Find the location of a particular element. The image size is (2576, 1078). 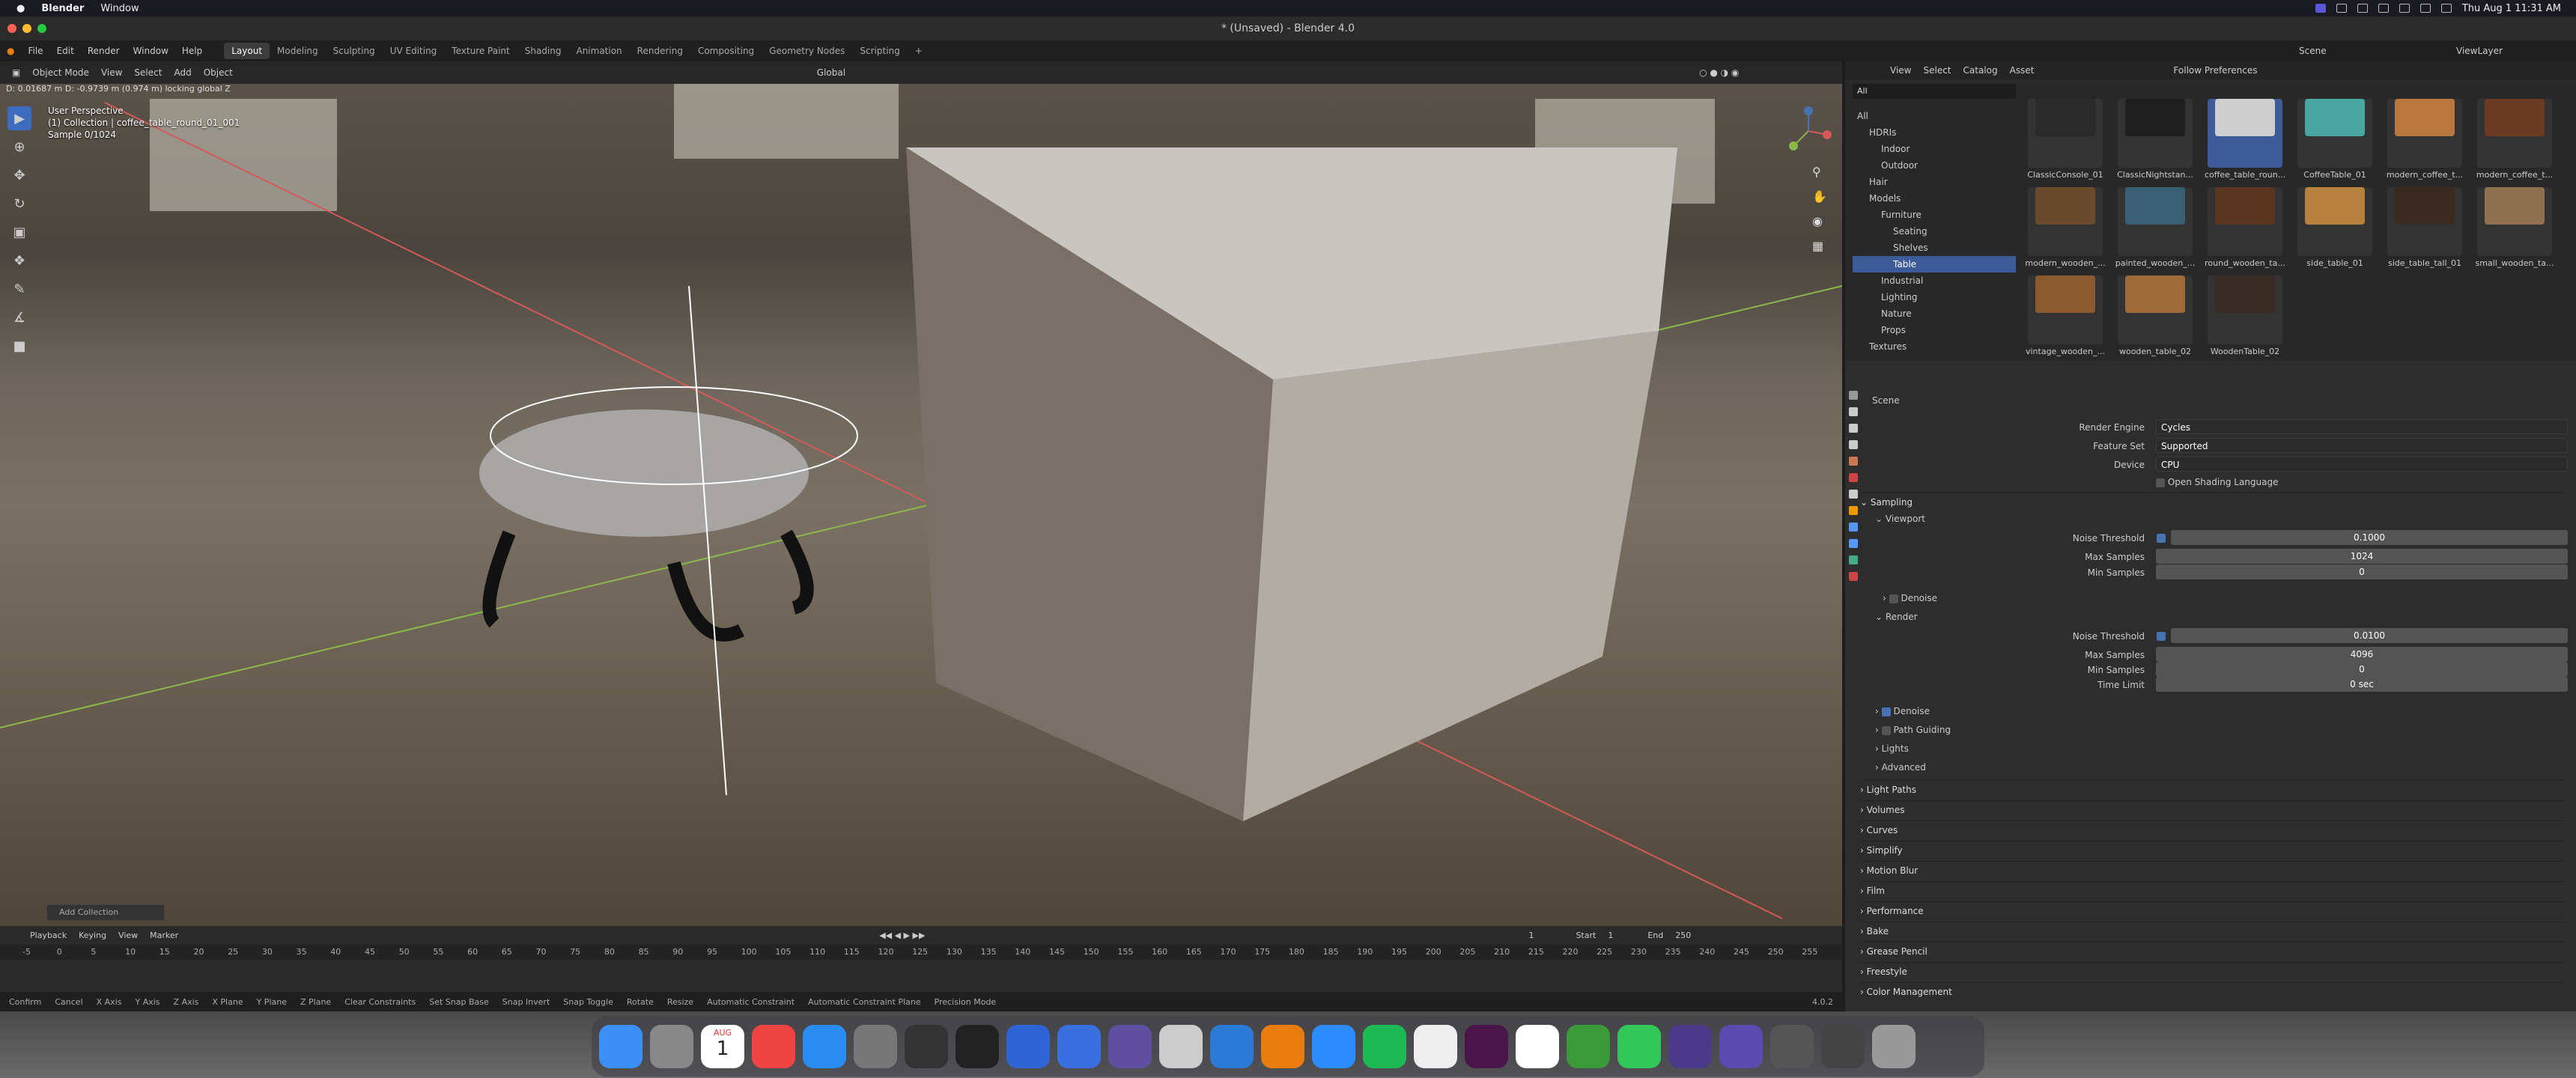

catalog-item: Outdoor is located at coordinates (1934, 165).